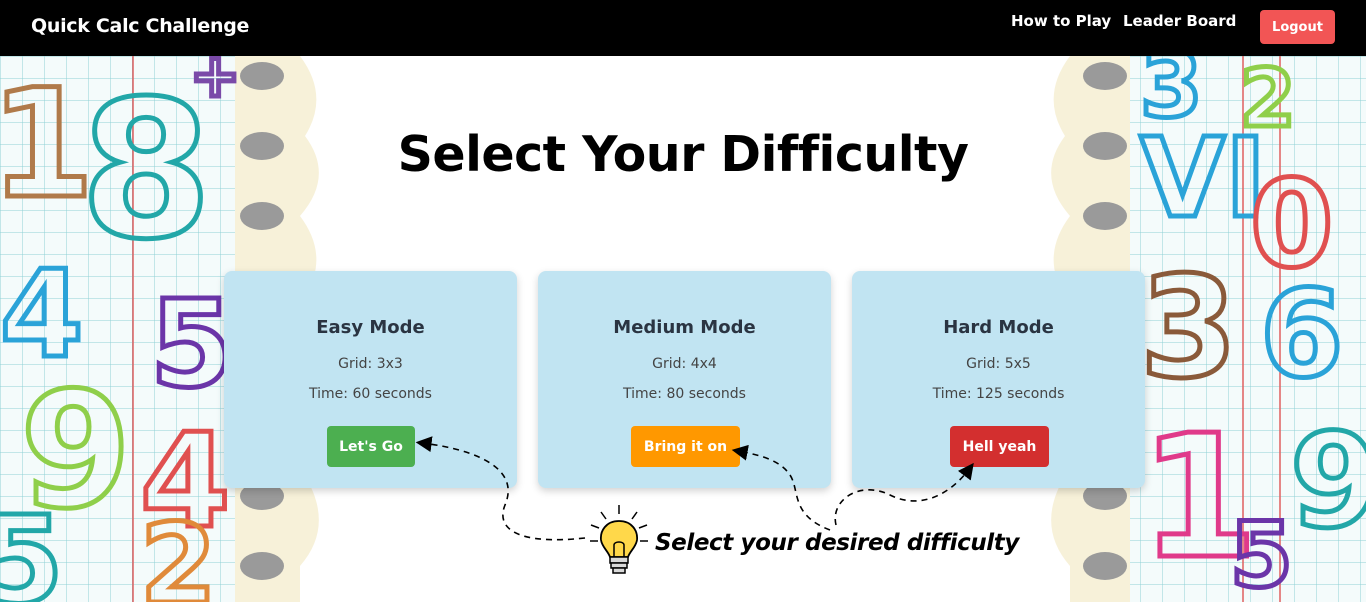 This screenshot has height=602, width=1366. Describe the element at coordinates (998, 394) in the screenshot. I see `card-time-limit: Time: 125 seconds` at that location.